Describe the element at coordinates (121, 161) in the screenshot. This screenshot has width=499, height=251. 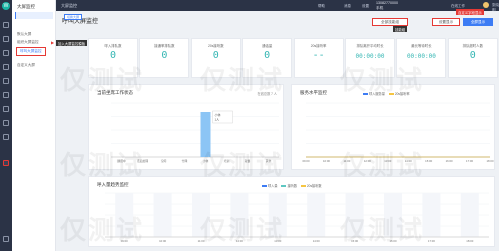
I see `x-tick-label: 通话中` at that location.